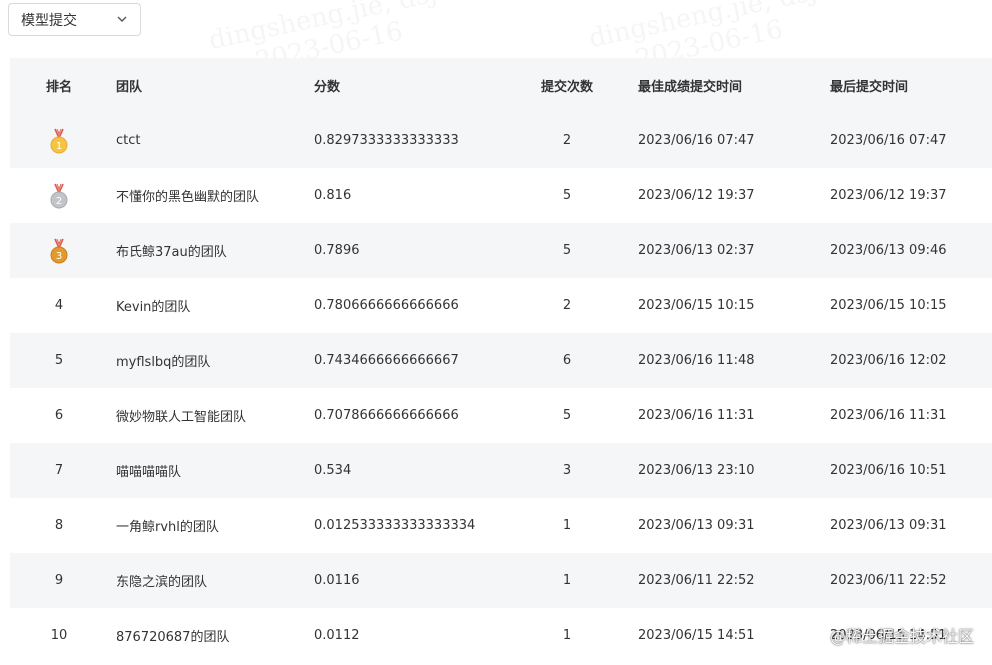 The image size is (992, 665). What do you see at coordinates (567, 85) in the screenshot?
I see `header-submission-count: 提交次数` at bounding box center [567, 85].